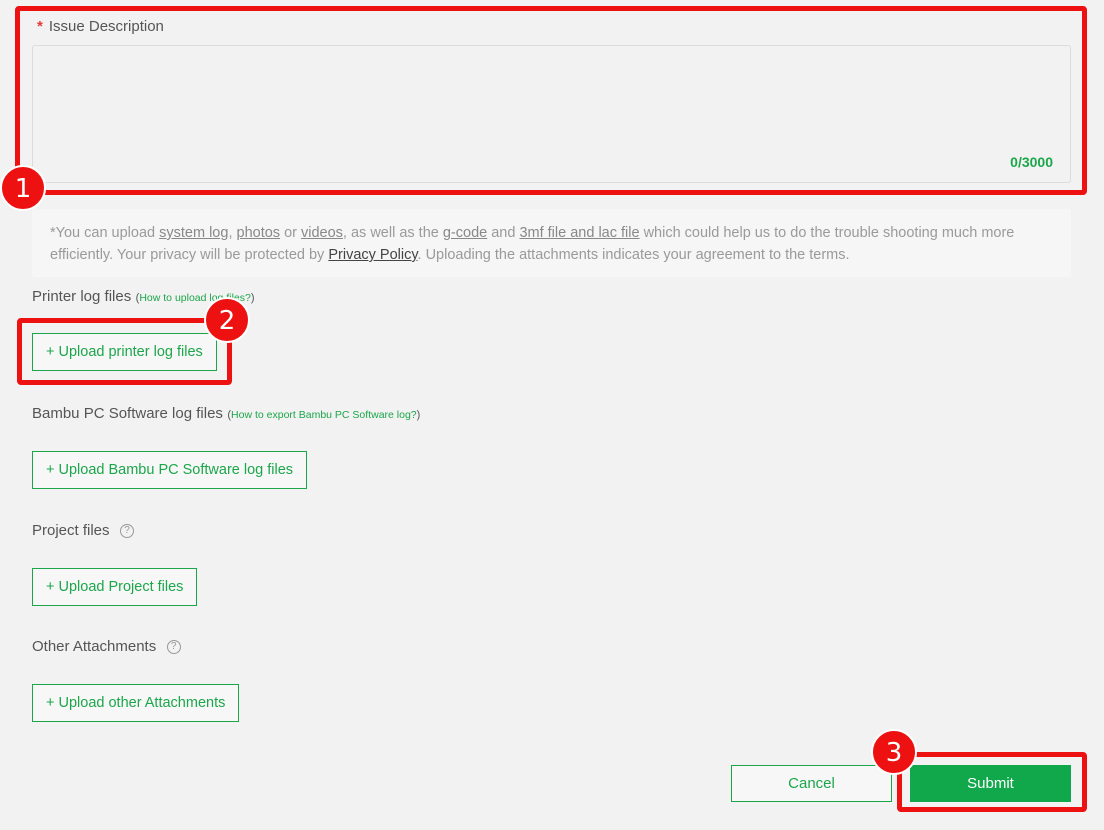 This screenshot has height=830, width=1104. I want to click on upload-pc-log-button: + Upload Bambu PC Software log files, so click(170, 470).